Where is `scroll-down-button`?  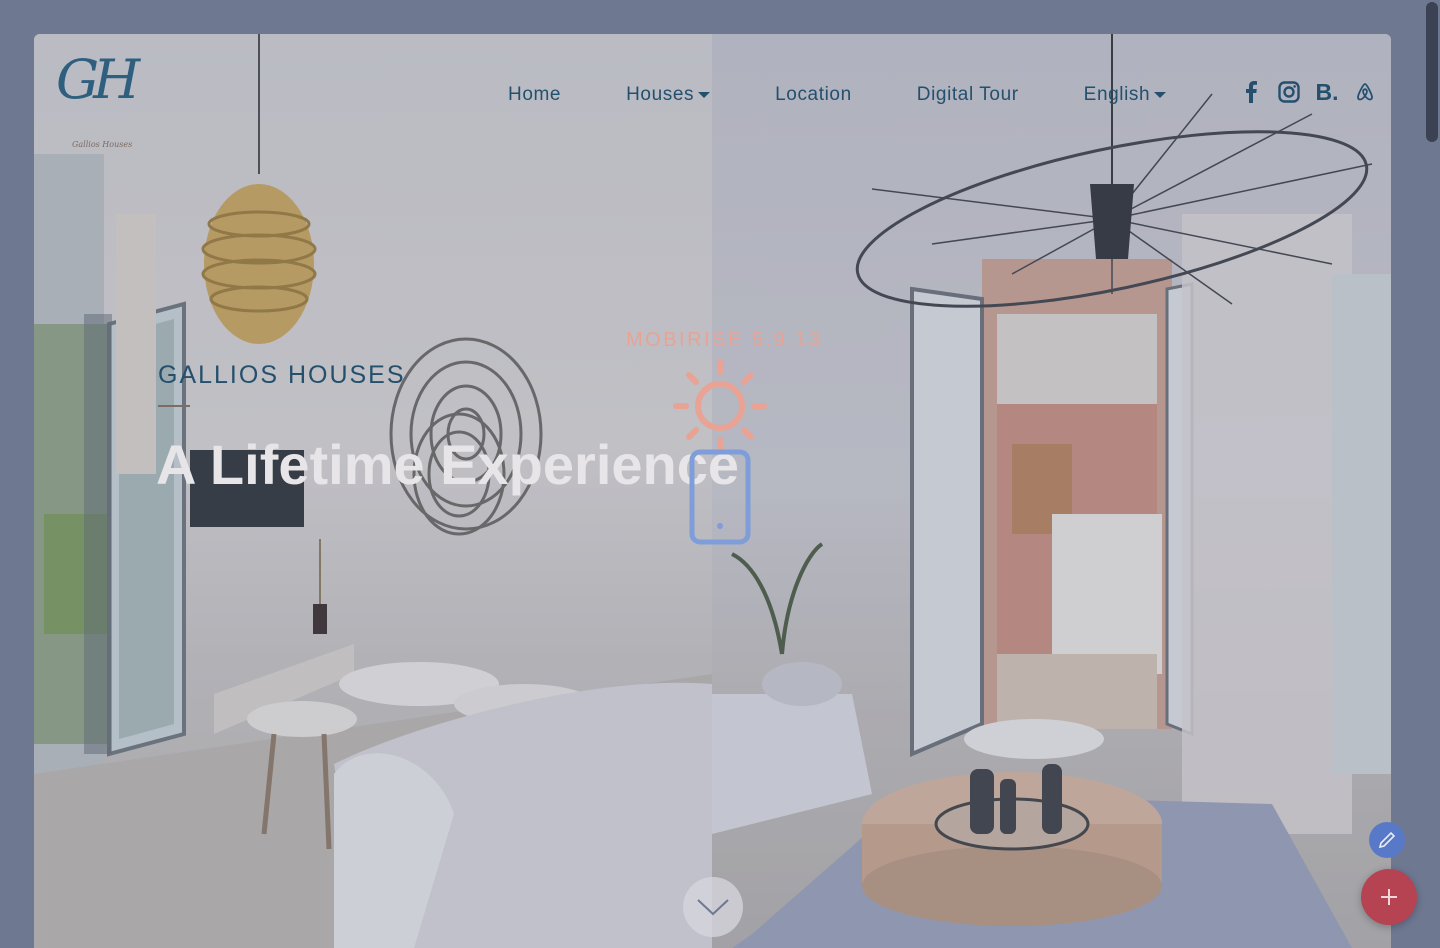 scroll-down-button is located at coordinates (713, 907).